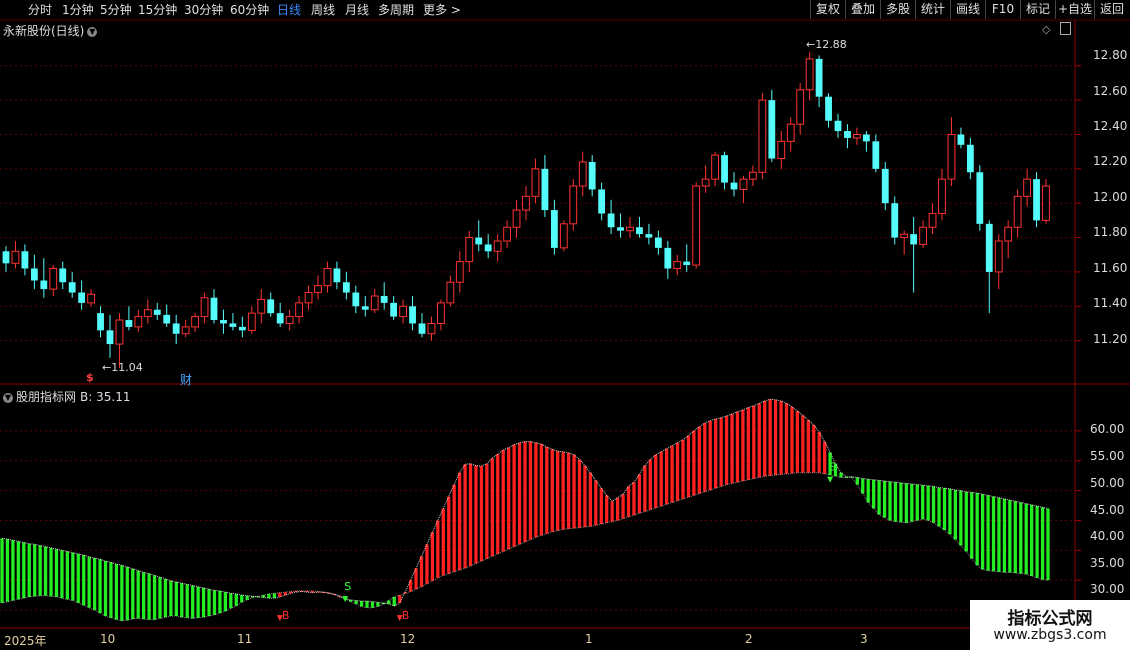  What do you see at coordinates (832, 467) in the screenshot?
I see `sell-signal-label: S` at bounding box center [832, 467].